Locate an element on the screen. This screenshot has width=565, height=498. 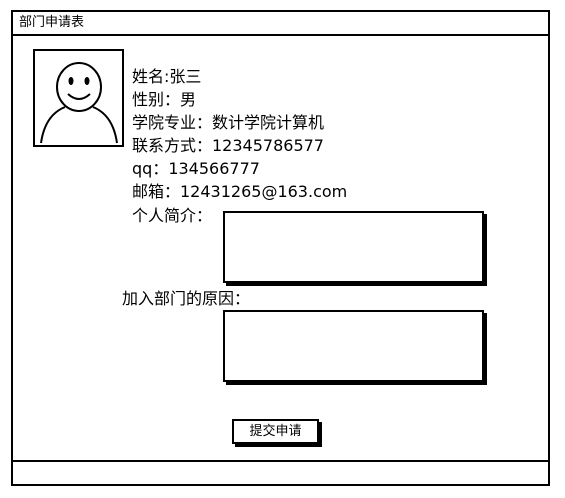
qq-text: qq：134566777 is located at coordinates (196, 168).